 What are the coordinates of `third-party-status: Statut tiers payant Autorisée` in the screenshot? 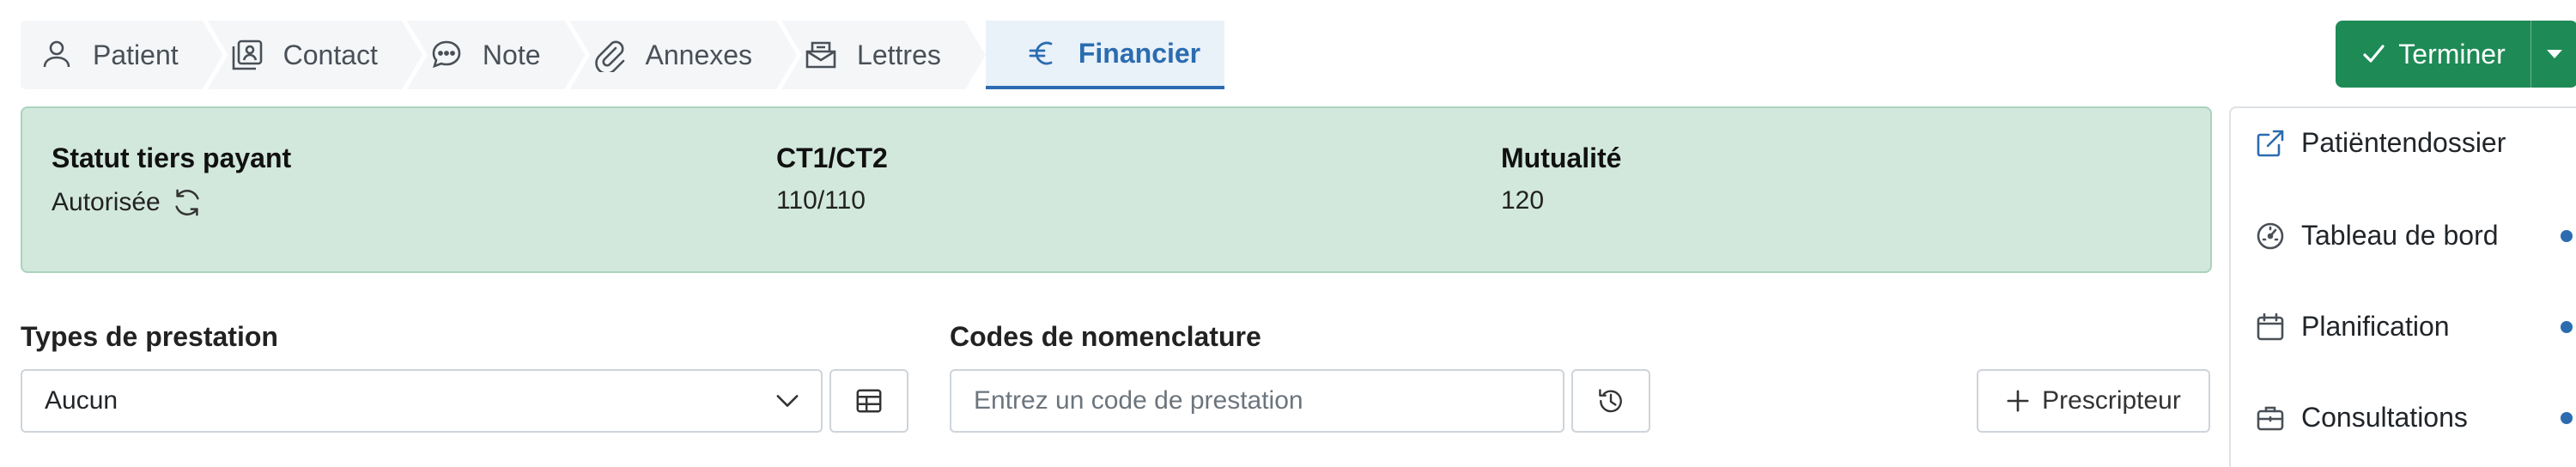 It's located at (171, 181).